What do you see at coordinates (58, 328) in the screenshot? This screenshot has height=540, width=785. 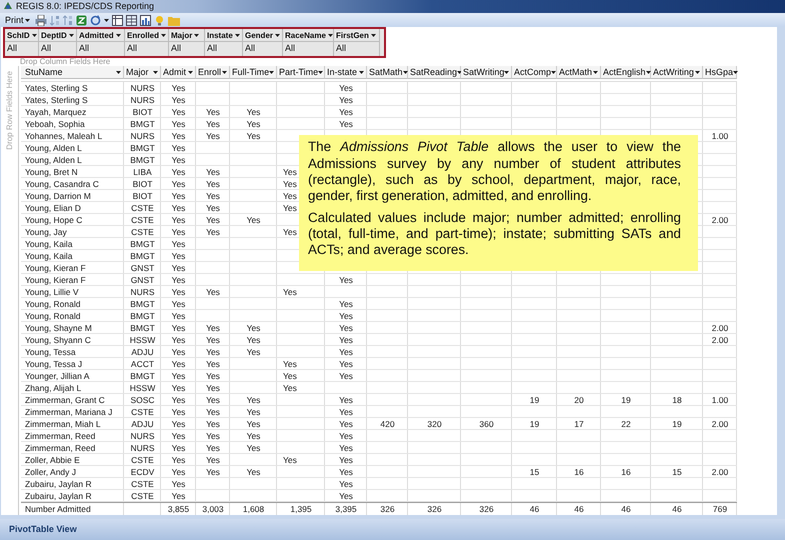 I see `table-cell: Young, Shayne M` at bounding box center [58, 328].